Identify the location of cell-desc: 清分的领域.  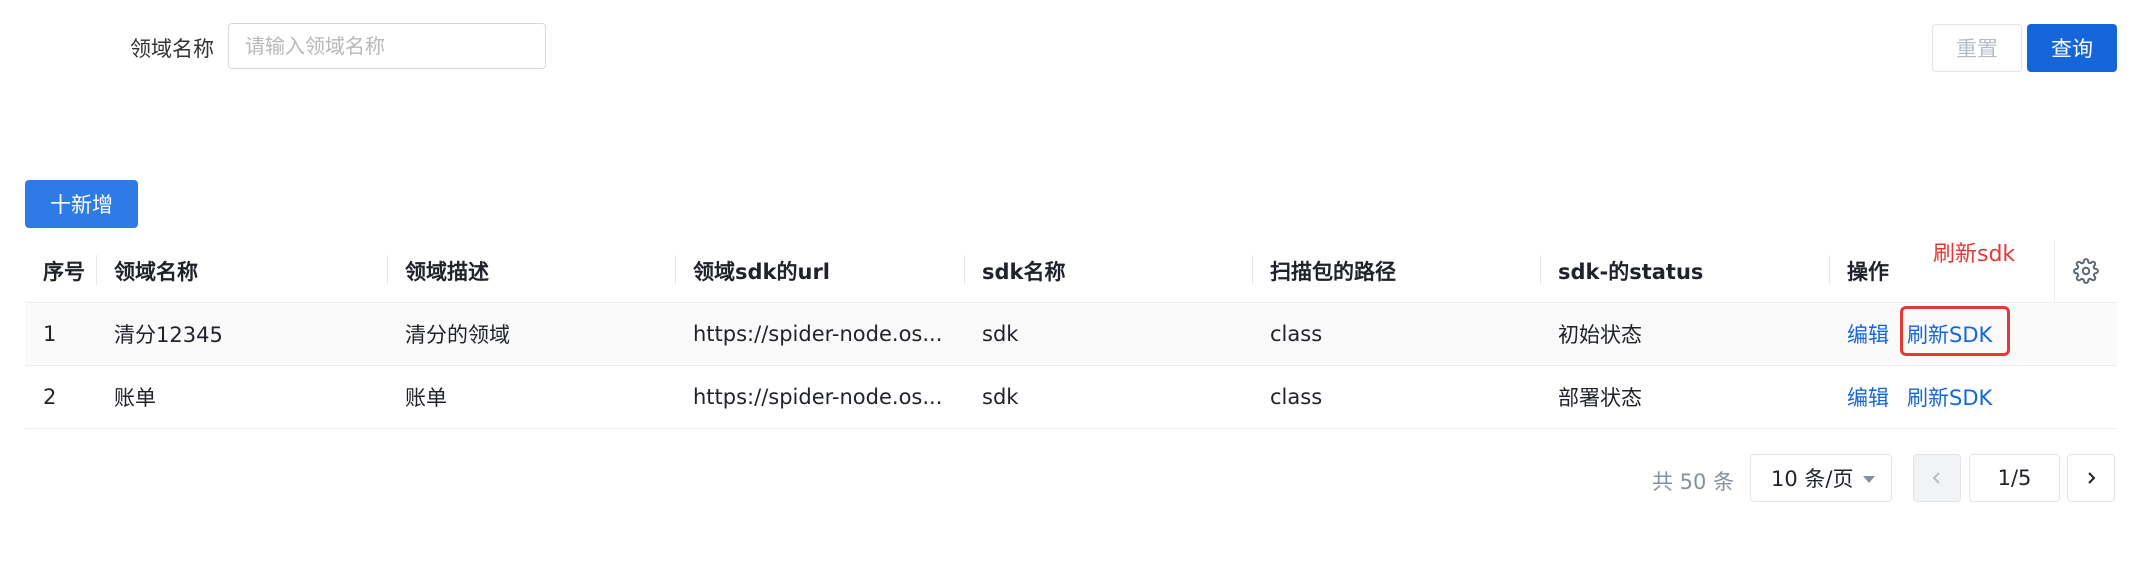
(457, 335).